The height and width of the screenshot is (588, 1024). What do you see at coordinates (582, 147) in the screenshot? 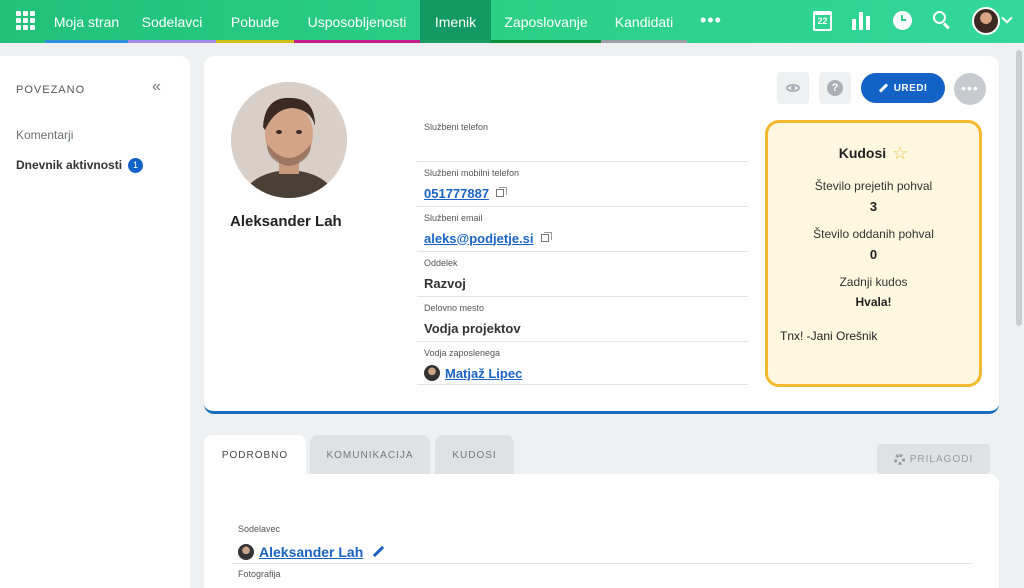
I see `field-value` at bounding box center [582, 147].